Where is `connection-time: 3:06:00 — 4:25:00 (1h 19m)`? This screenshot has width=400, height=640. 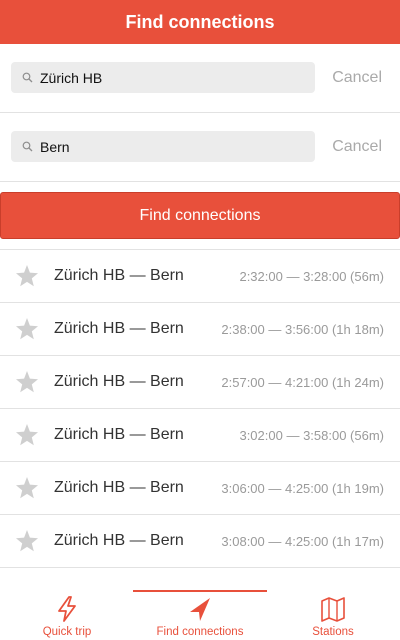
connection-time: 3:06:00 — 4:25:00 (1h 19m) is located at coordinates (302, 488).